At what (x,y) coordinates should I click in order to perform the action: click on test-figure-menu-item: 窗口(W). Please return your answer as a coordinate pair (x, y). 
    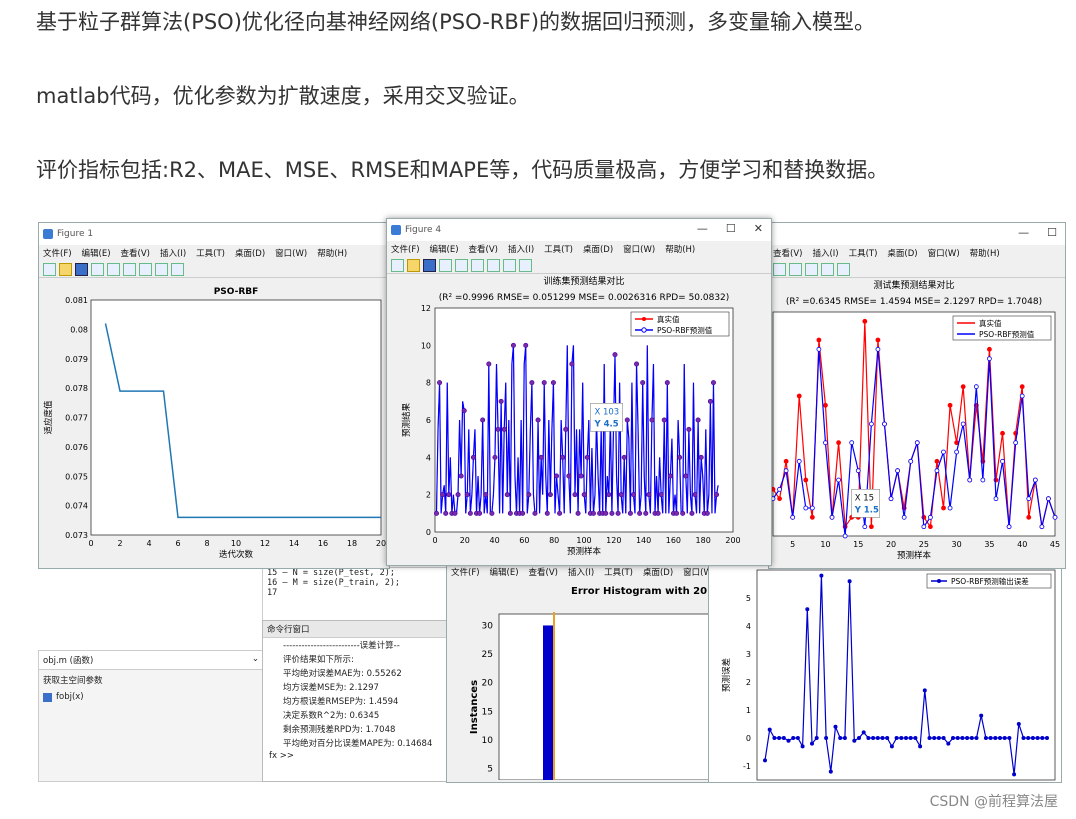
    Looking at the image, I should click on (944, 253).